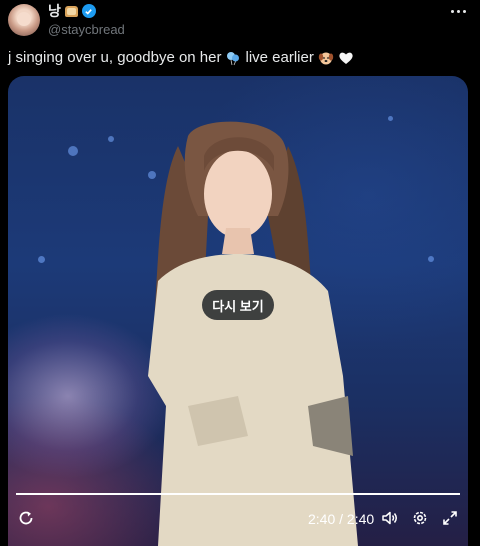  What do you see at coordinates (450, 518) in the screenshot?
I see `fullscreen-icon` at bounding box center [450, 518].